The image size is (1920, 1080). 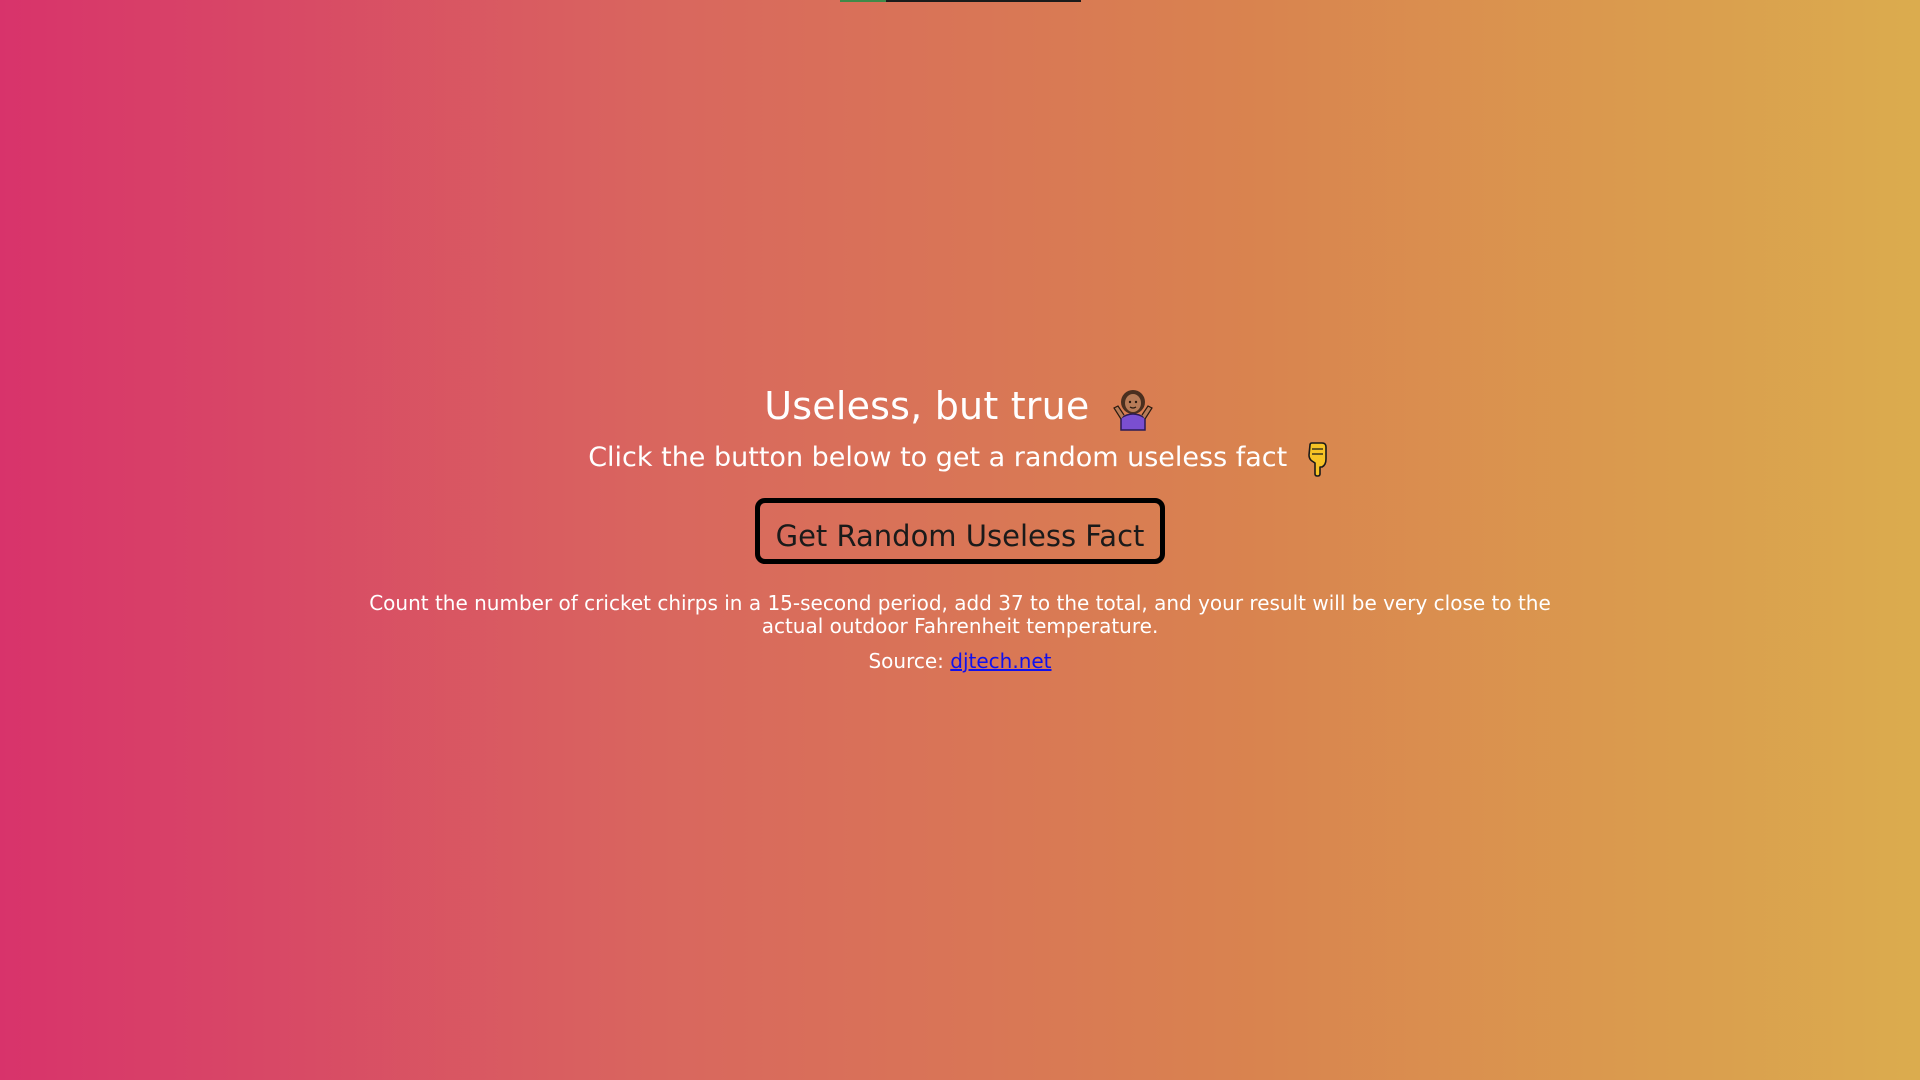 I want to click on source-link: djtech.net, so click(x=1000, y=661).